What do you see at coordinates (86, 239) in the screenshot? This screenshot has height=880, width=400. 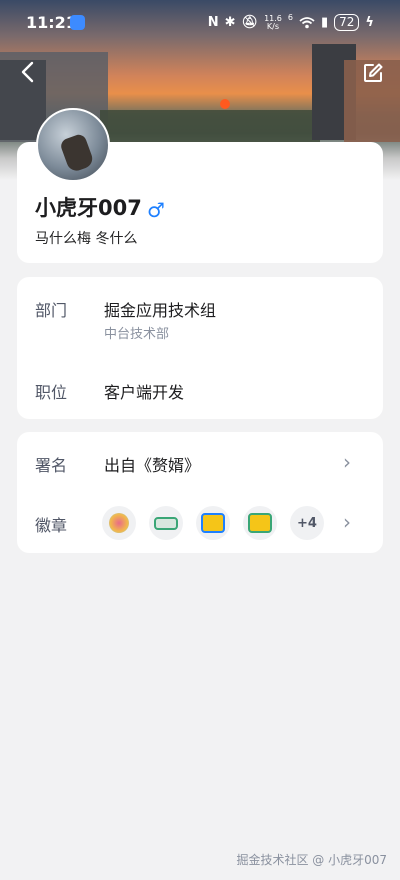 I see `user-bio: 马什么梅 冬什么` at bounding box center [86, 239].